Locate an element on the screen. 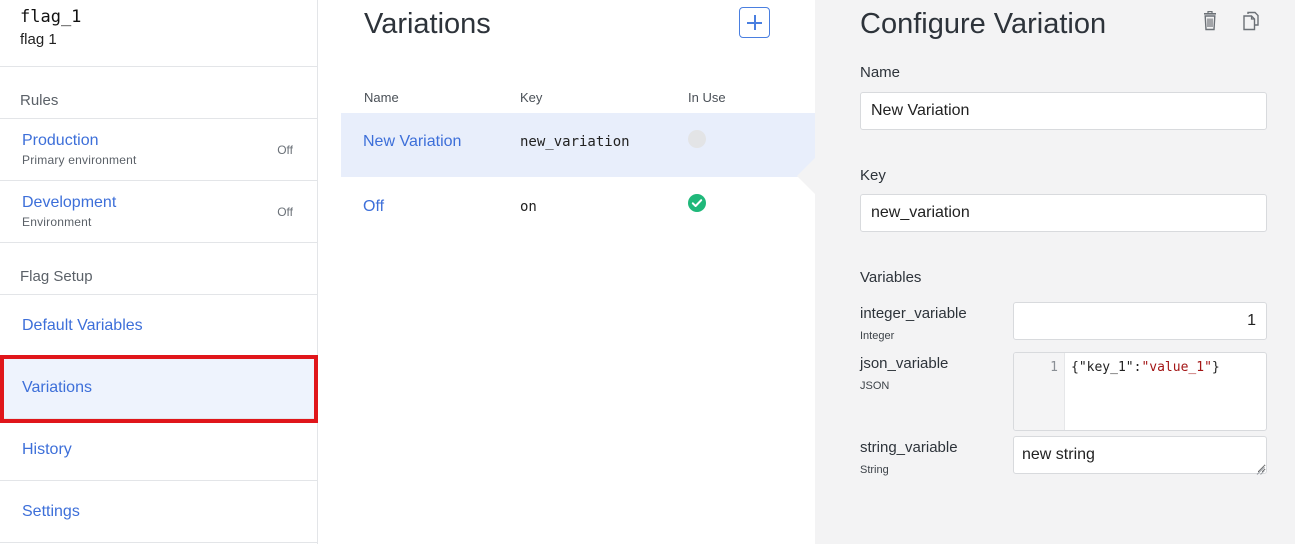  variation-key: new_variation is located at coordinates (575, 142).